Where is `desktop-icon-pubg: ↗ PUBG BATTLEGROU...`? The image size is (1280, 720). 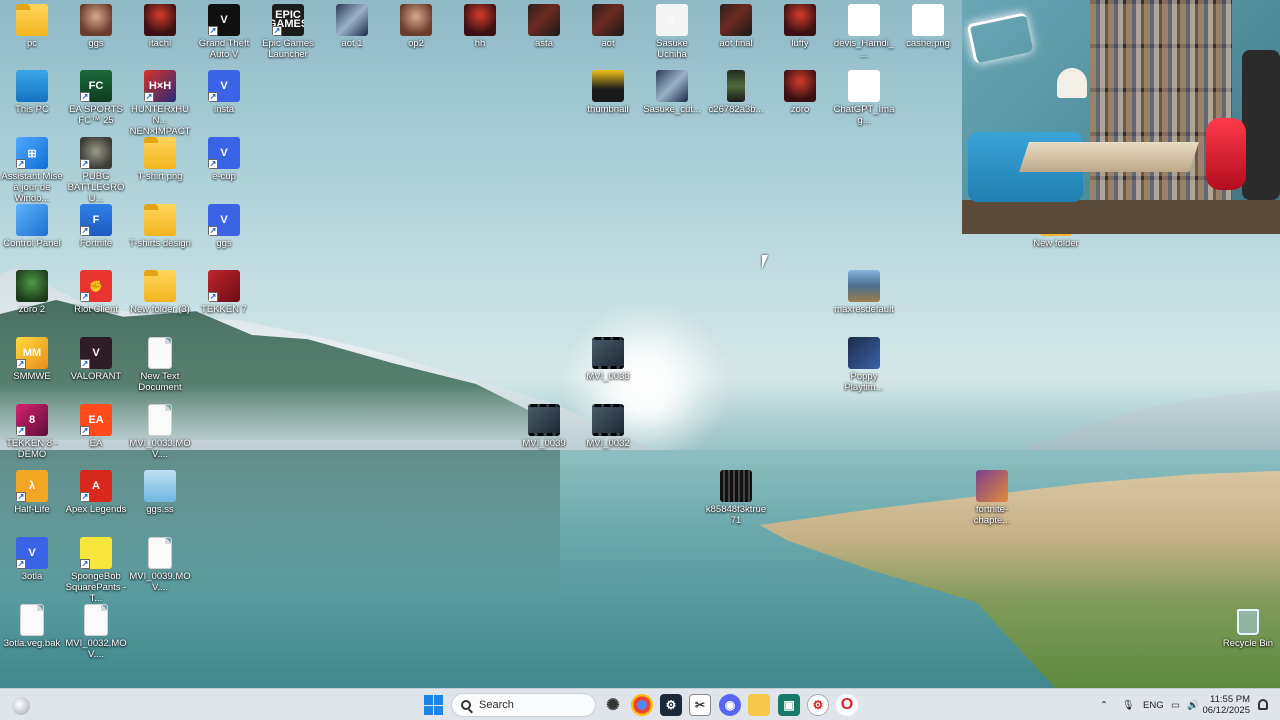
desktop-icon-pubg: ↗ PUBG BATTLEGROU... is located at coordinates (96, 168).